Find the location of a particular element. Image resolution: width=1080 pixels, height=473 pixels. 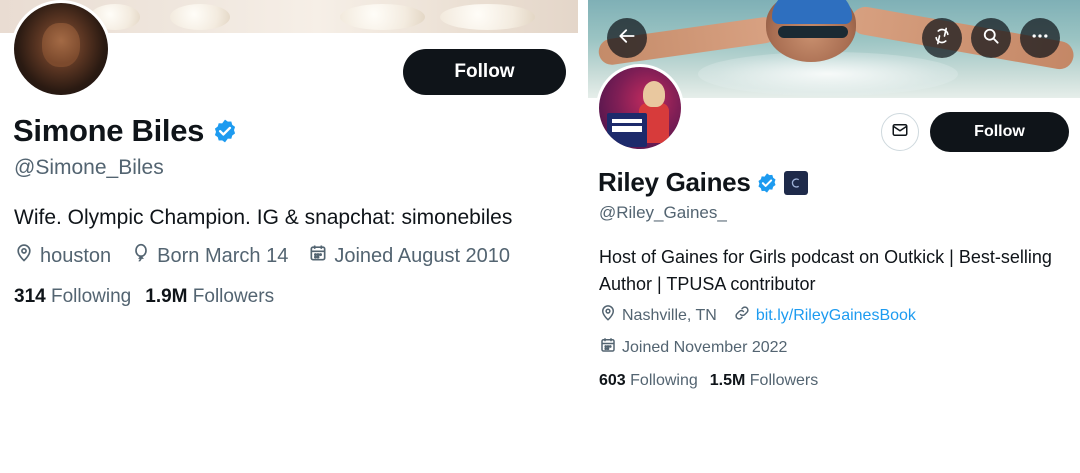

birthday-text: Born March 14 is located at coordinates (223, 255).